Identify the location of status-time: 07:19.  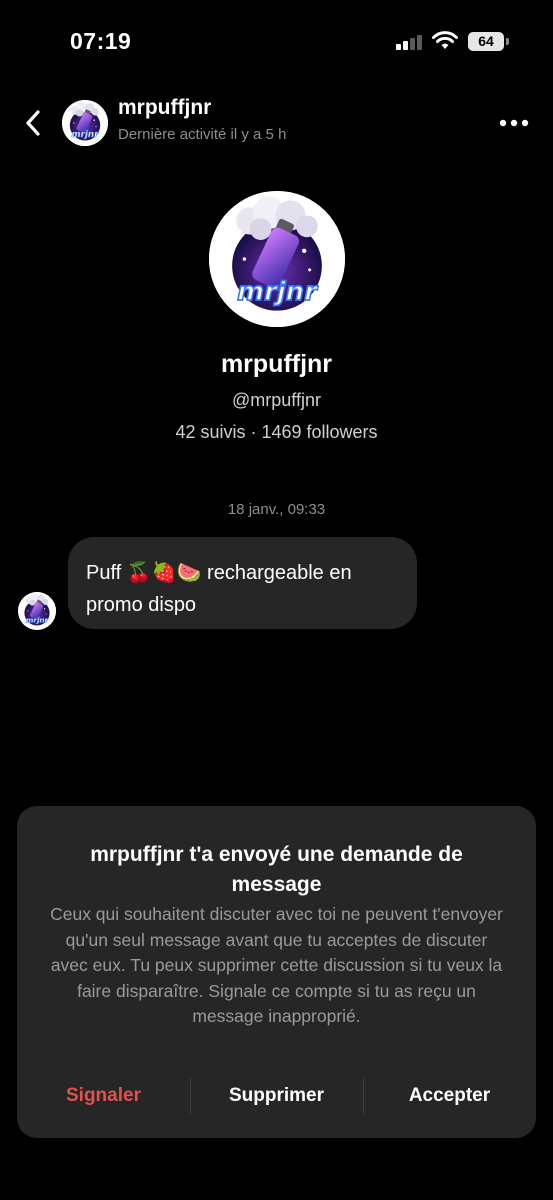
(101, 41).